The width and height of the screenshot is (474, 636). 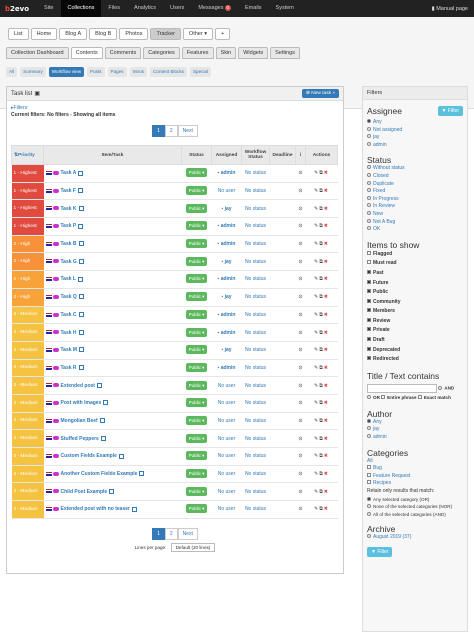 I want to click on status-option-6: New, so click(x=415, y=214).